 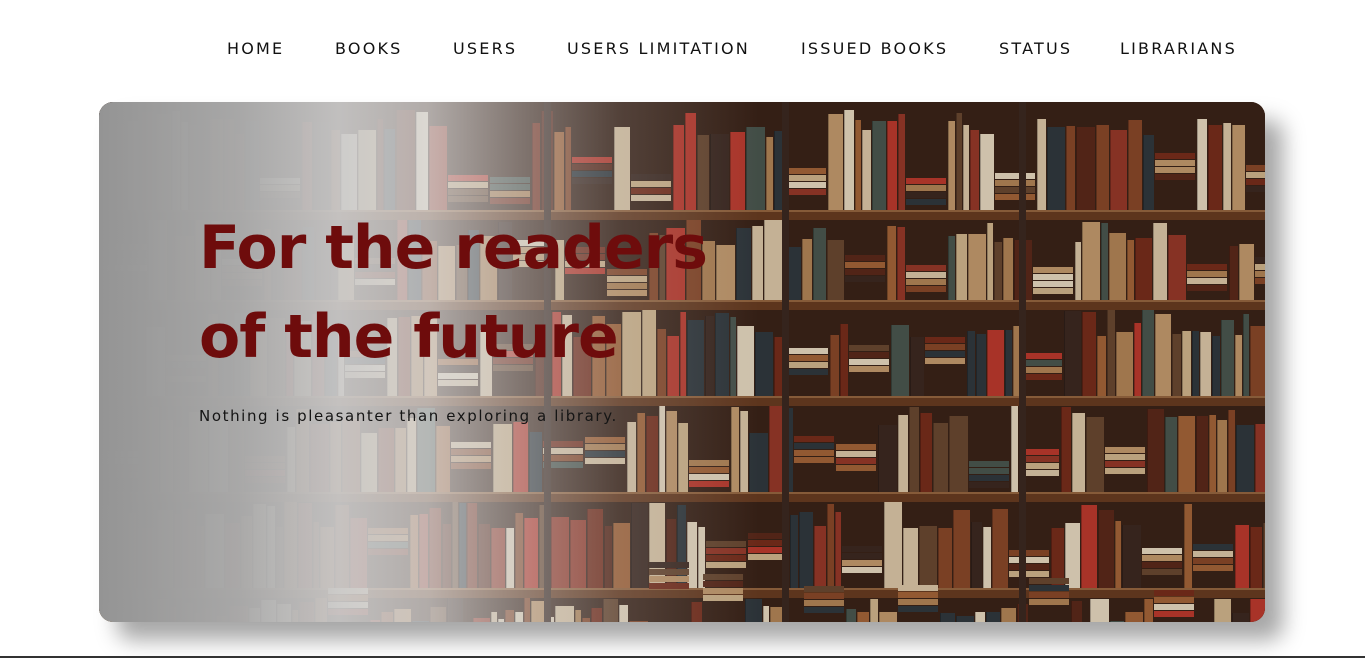 I want to click on nav-home-link: HOME, so click(x=255, y=49).